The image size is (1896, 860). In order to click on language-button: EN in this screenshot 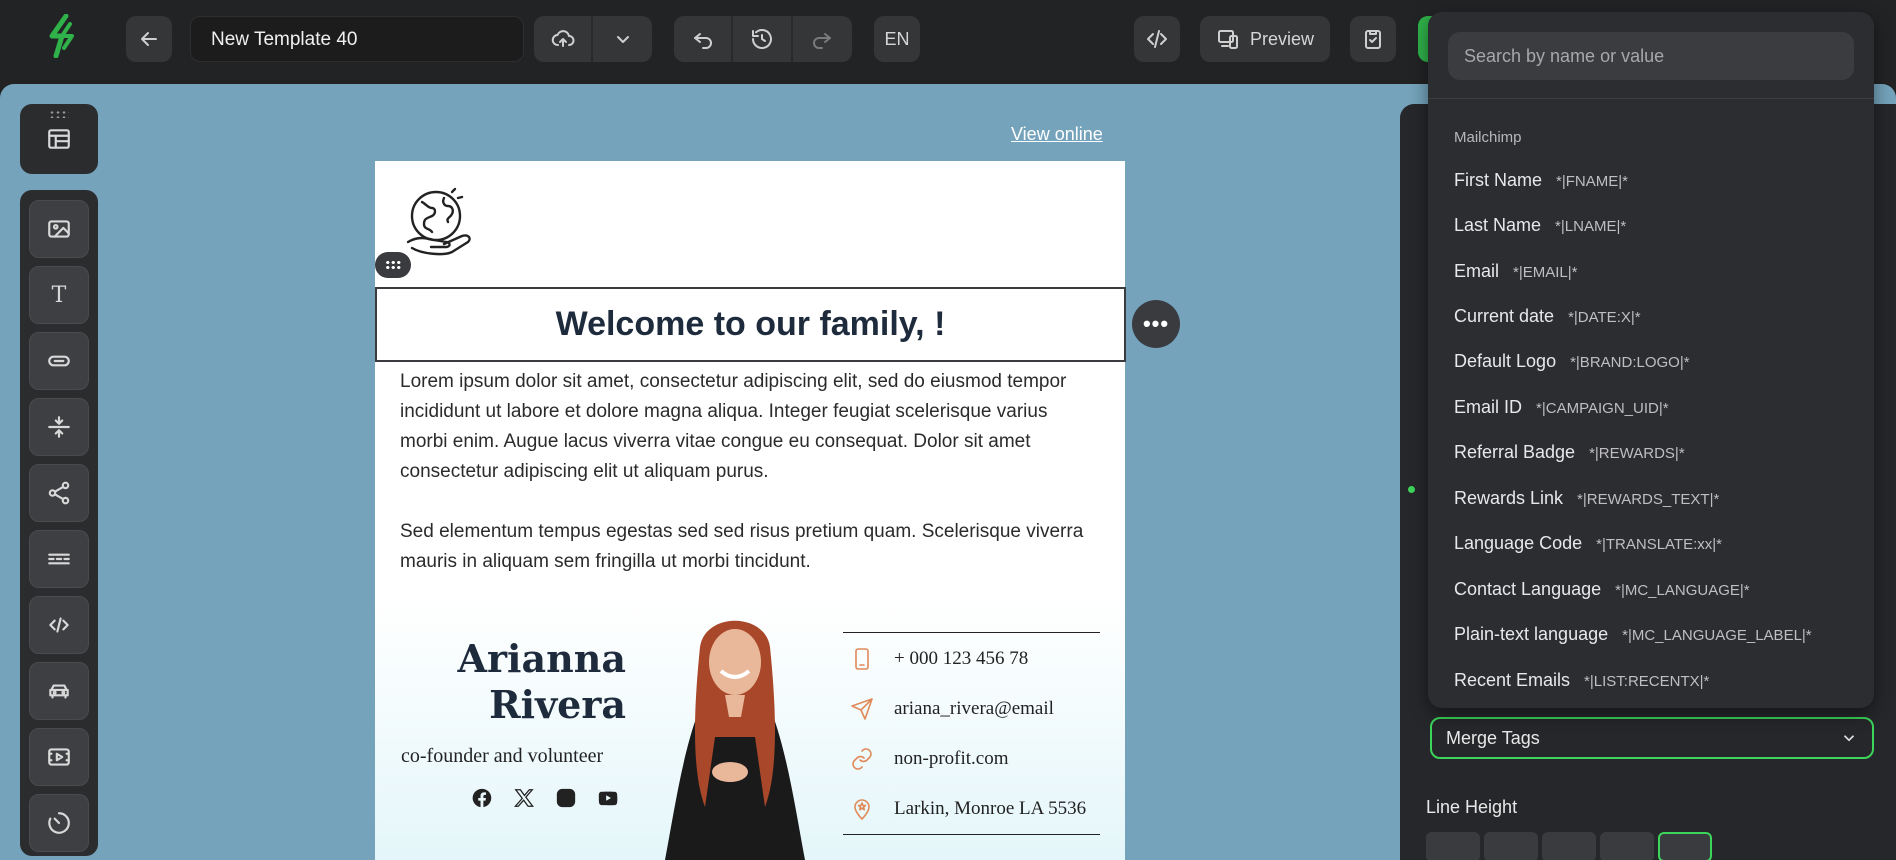, I will do `click(897, 39)`.